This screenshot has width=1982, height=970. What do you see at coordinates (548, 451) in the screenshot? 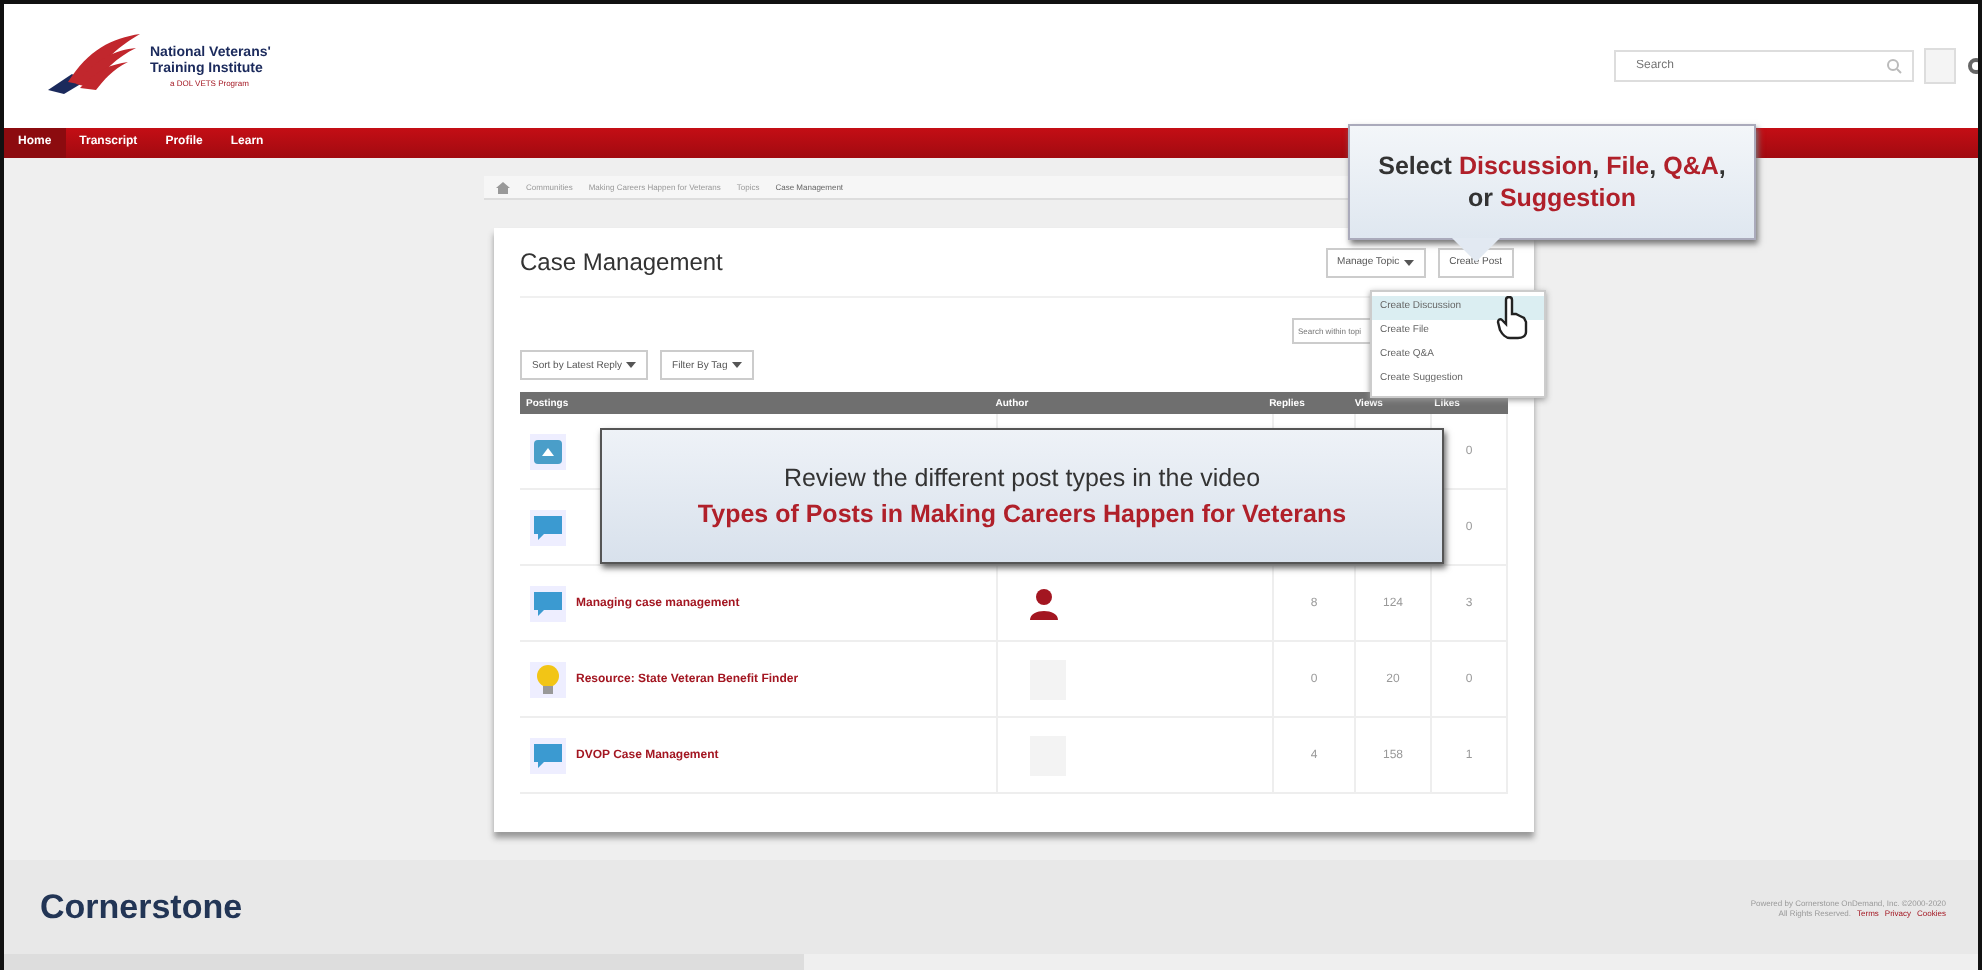
I see `cloud-upload-icon` at bounding box center [548, 451].